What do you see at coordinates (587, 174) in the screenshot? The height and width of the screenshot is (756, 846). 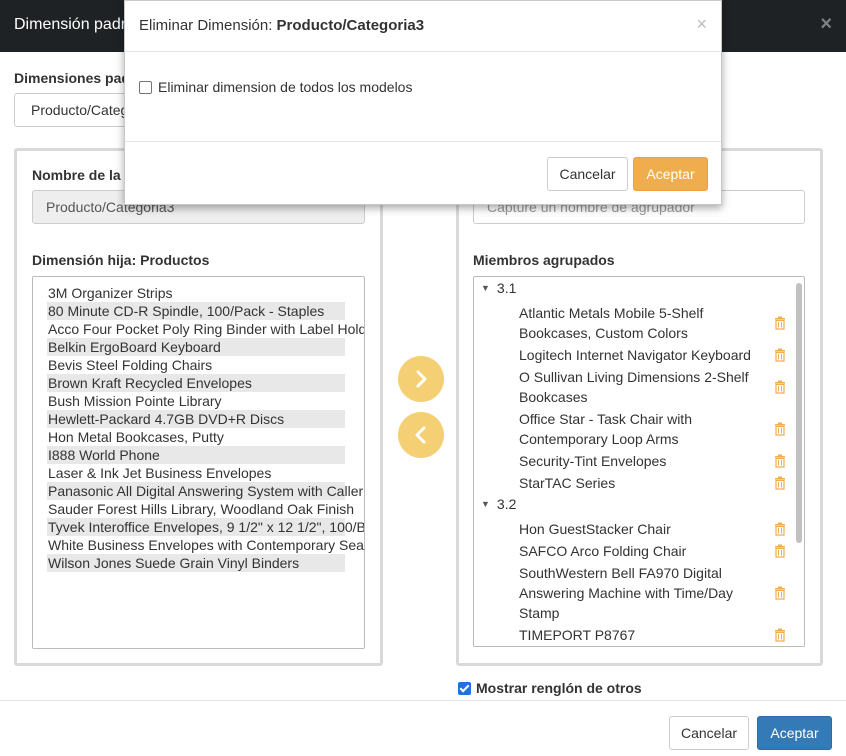 I see `delete-cancel-button: Cancelar` at bounding box center [587, 174].